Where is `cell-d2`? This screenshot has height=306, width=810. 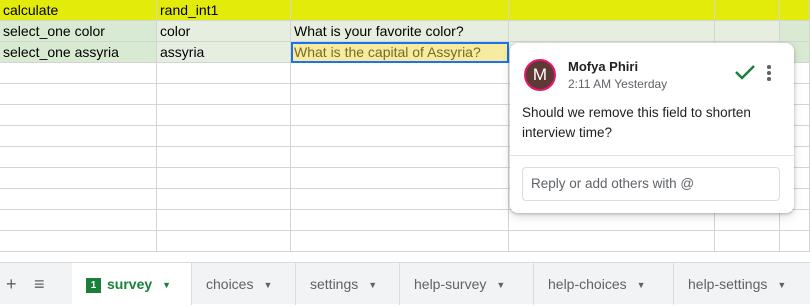 cell-d2 is located at coordinates (612, 31).